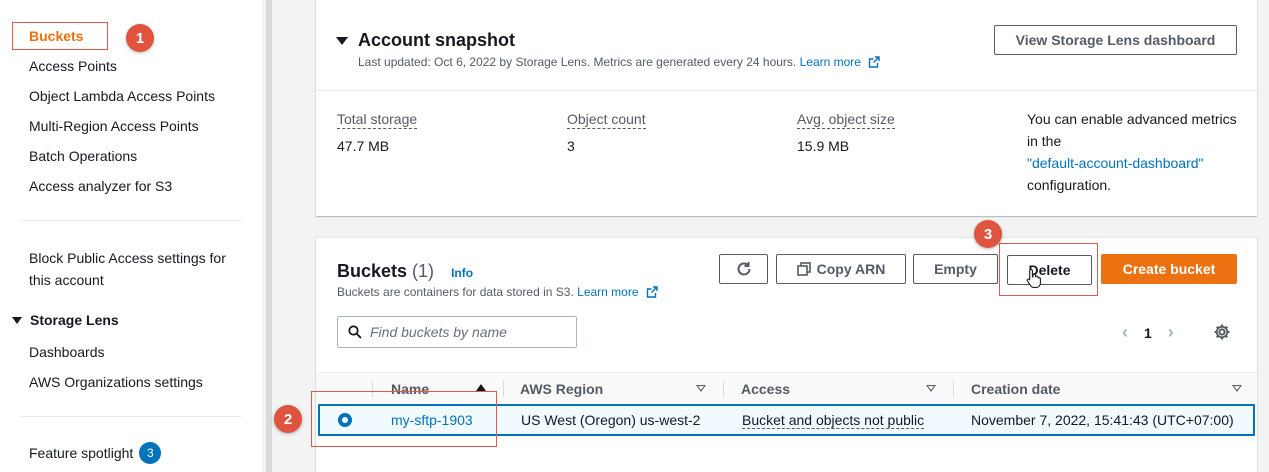 Image resolution: width=1269 pixels, height=472 pixels. I want to click on copy-arn-button: Copy ARN, so click(841, 269).